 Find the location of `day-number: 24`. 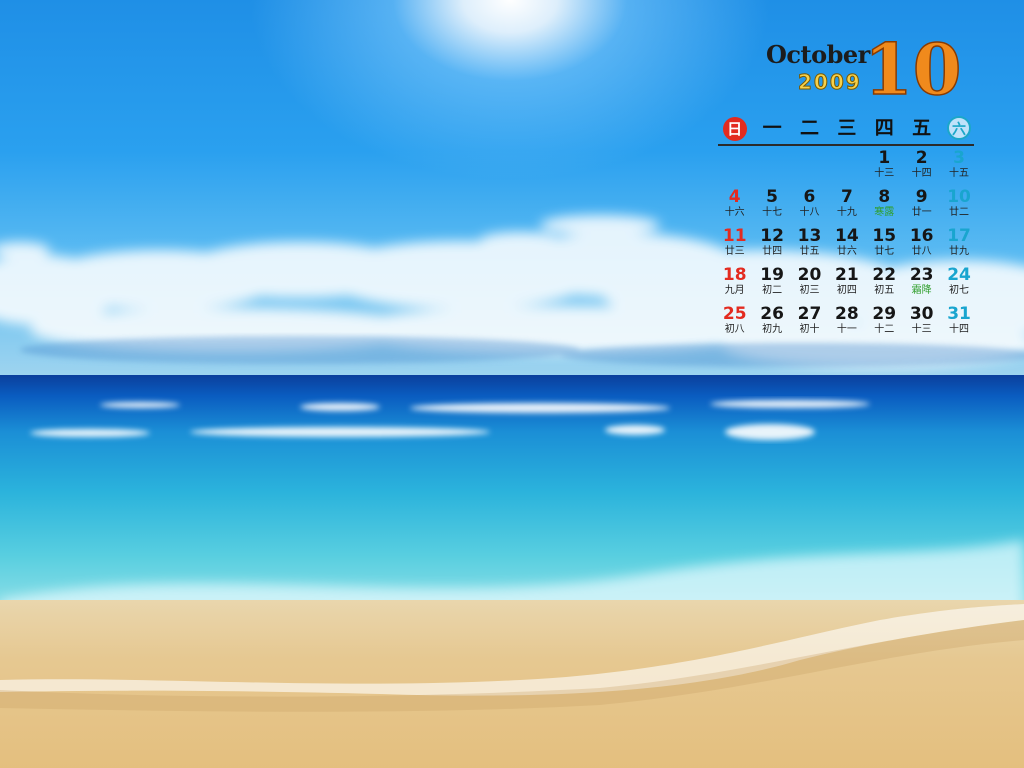

day-number: 24 is located at coordinates (959, 275).